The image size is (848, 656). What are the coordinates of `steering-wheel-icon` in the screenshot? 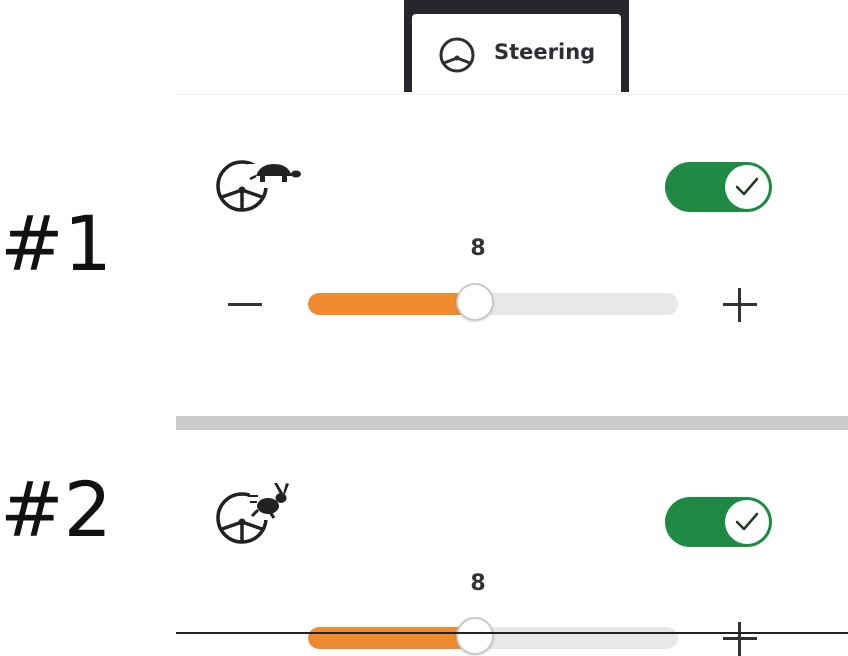 It's located at (457, 55).